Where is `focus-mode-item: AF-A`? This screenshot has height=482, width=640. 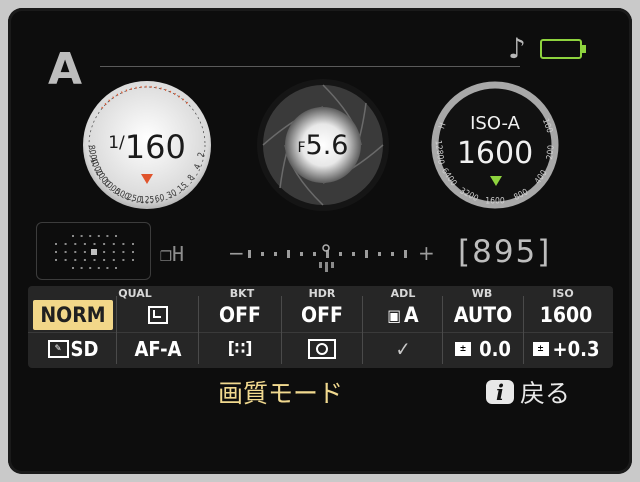
focus-mode-item: AF-A is located at coordinates (158, 349).